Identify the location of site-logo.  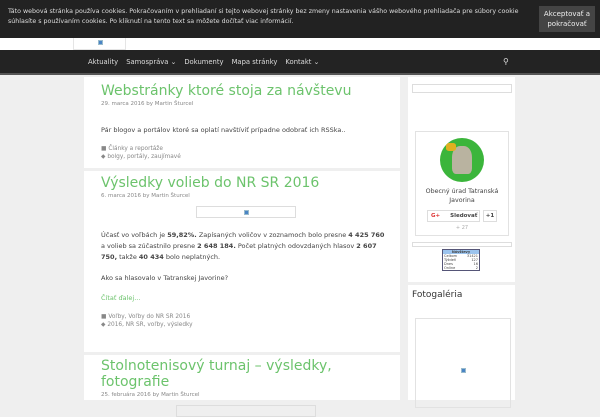
(99, 44).